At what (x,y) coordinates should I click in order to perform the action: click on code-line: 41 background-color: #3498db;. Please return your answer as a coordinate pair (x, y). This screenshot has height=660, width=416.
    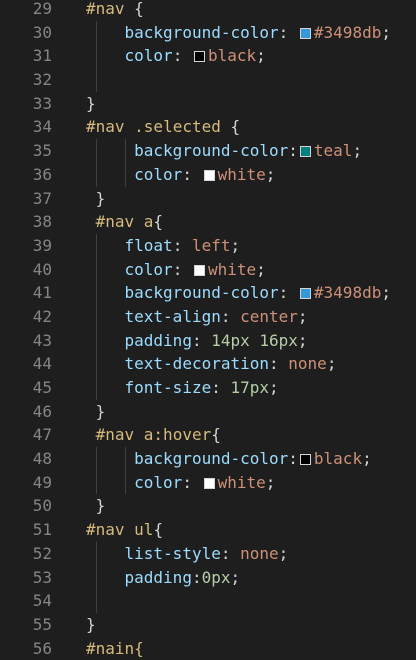
    Looking at the image, I should click on (208, 293).